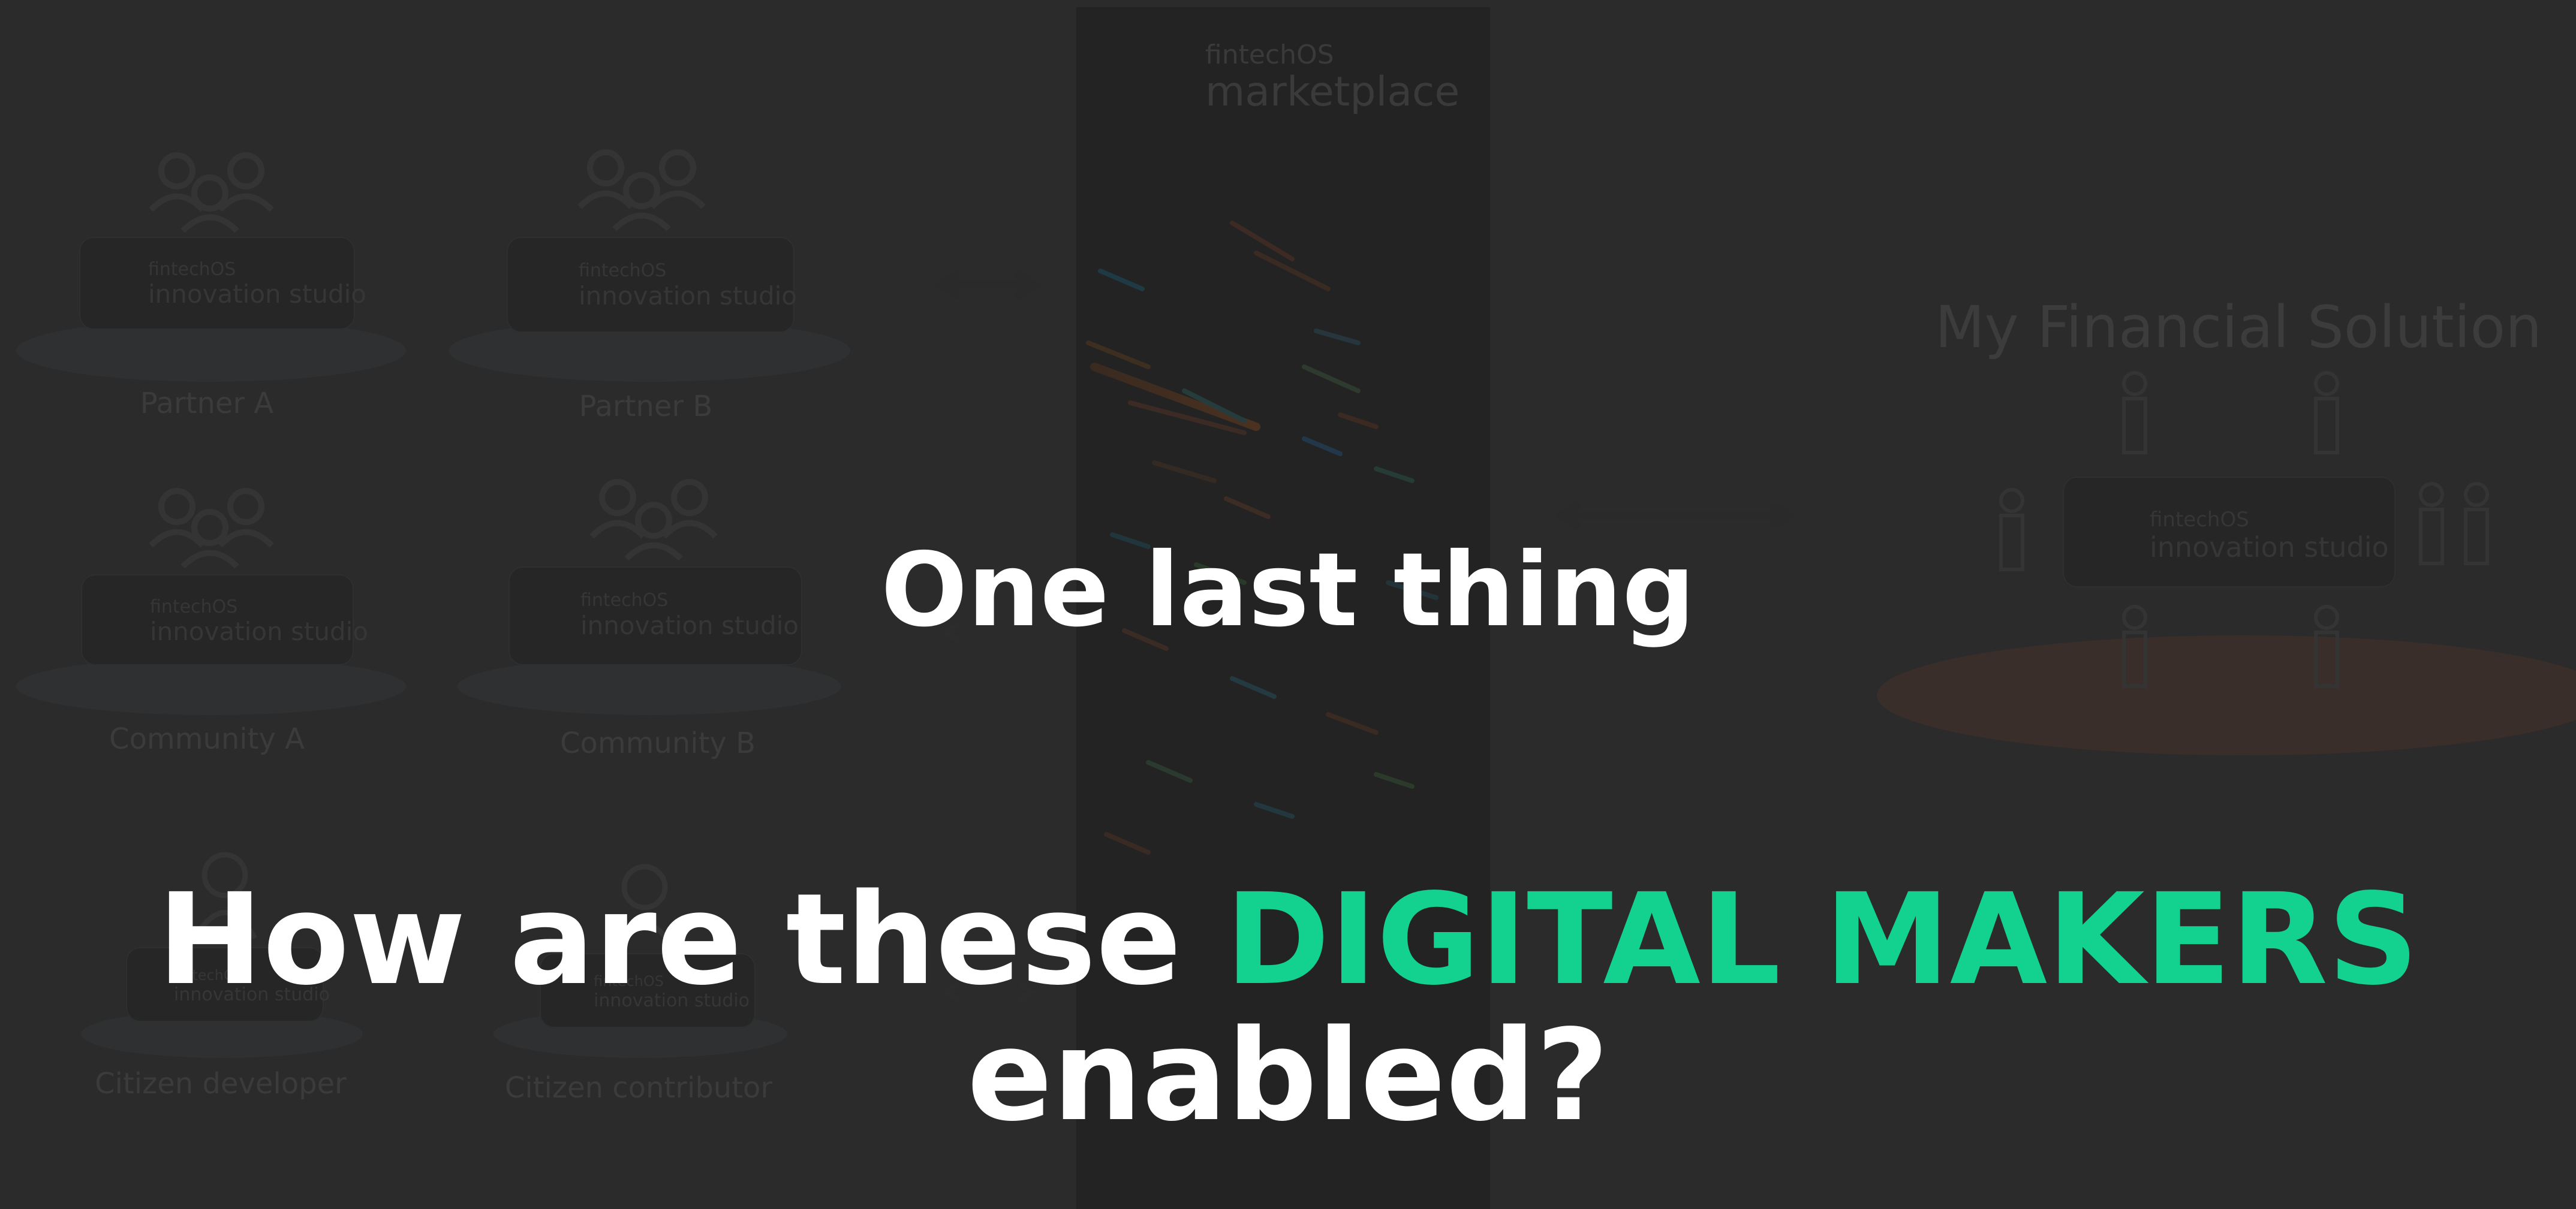 This screenshot has height=1209, width=2576. What do you see at coordinates (1332, 92) in the screenshot?
I see `marketplace-name: marketplace` at bounding box center [1332, 92].